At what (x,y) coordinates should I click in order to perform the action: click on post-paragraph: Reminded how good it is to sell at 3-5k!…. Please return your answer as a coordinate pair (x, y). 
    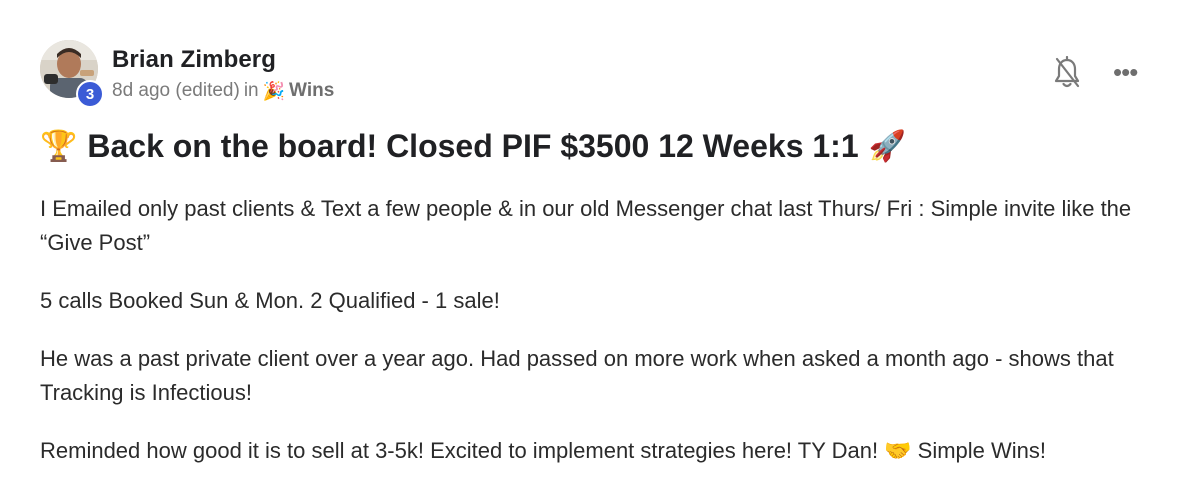
    Looking at the image, I should click on (543, 450).